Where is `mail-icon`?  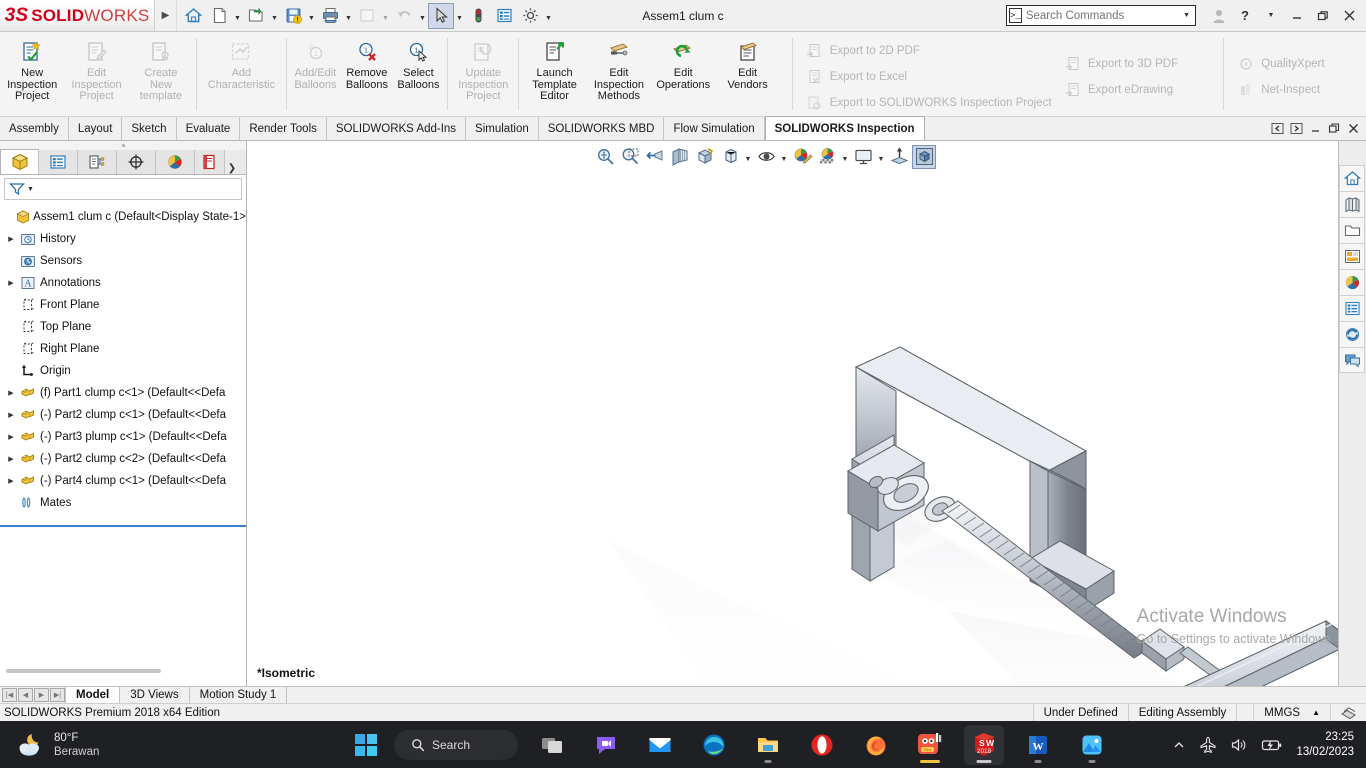
mail-icon is located at coordinates (660, 745).